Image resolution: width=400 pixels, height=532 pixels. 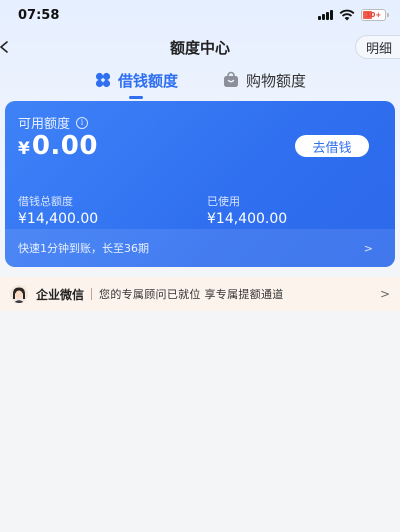 I want to click on tab-loan-quota: 借钱额度, so click(x=136, y=82).